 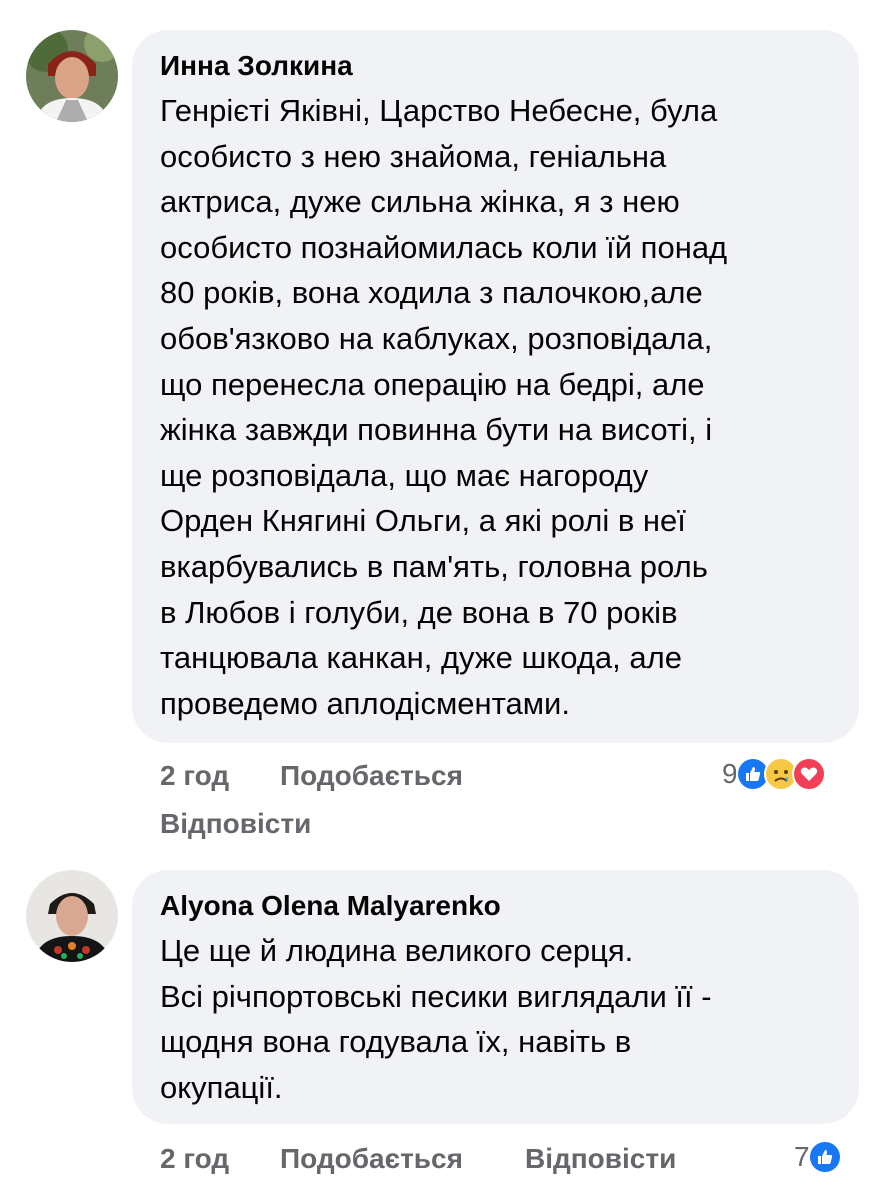 What do you see at coordinates (808, 774) in the screenshot?
I see `love-icon` at bounding box center [808, 774].